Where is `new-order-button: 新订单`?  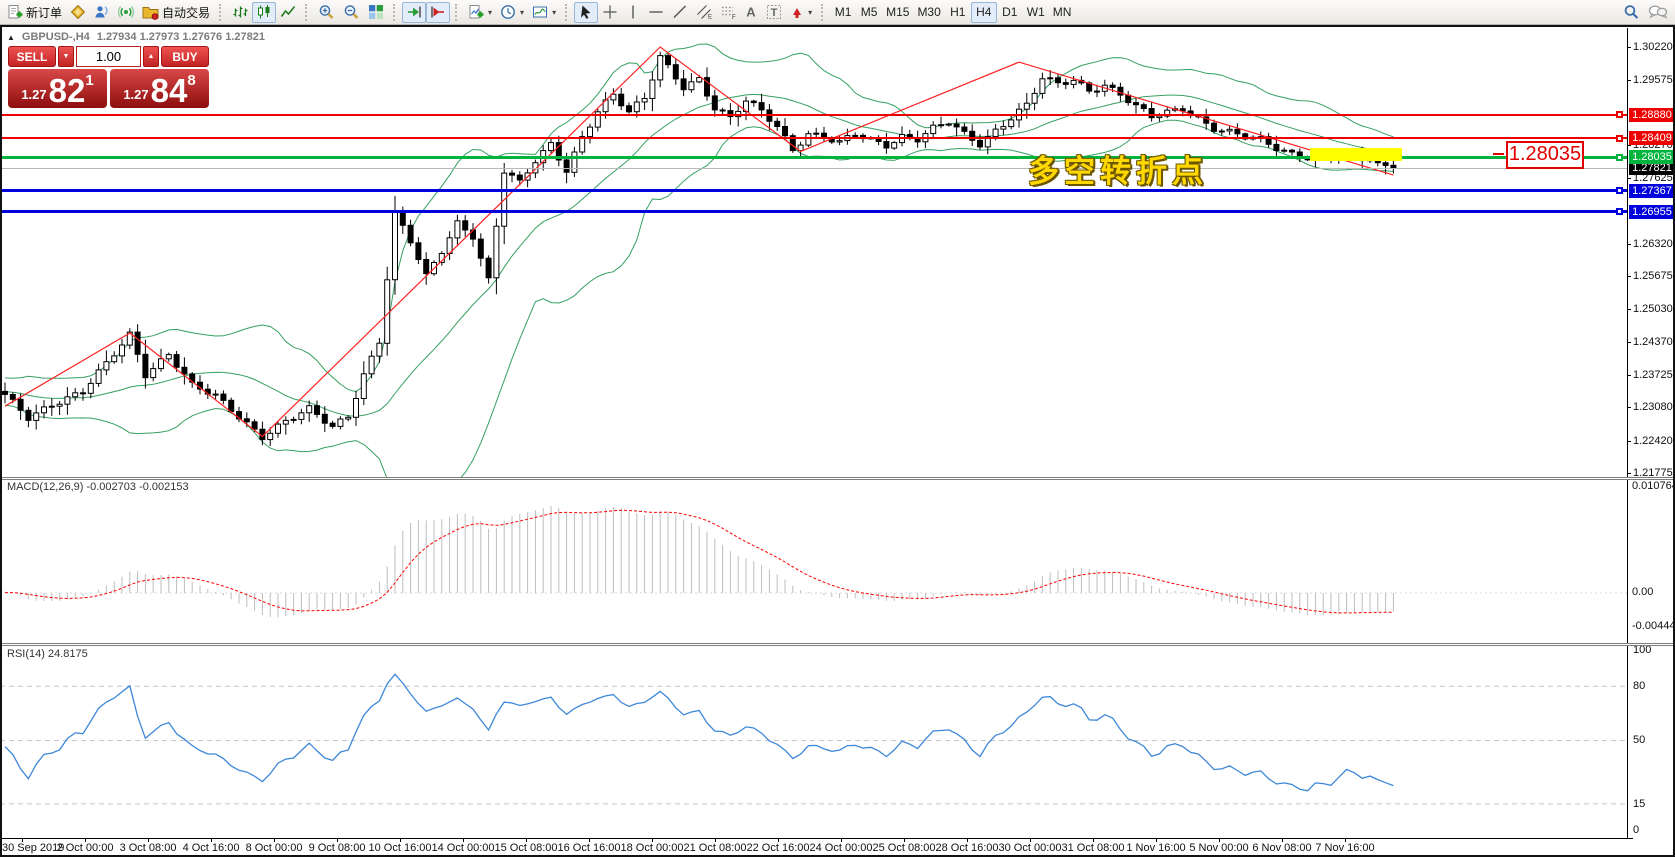 new-order-button: 新订单 is located at coordinates (34, 12).